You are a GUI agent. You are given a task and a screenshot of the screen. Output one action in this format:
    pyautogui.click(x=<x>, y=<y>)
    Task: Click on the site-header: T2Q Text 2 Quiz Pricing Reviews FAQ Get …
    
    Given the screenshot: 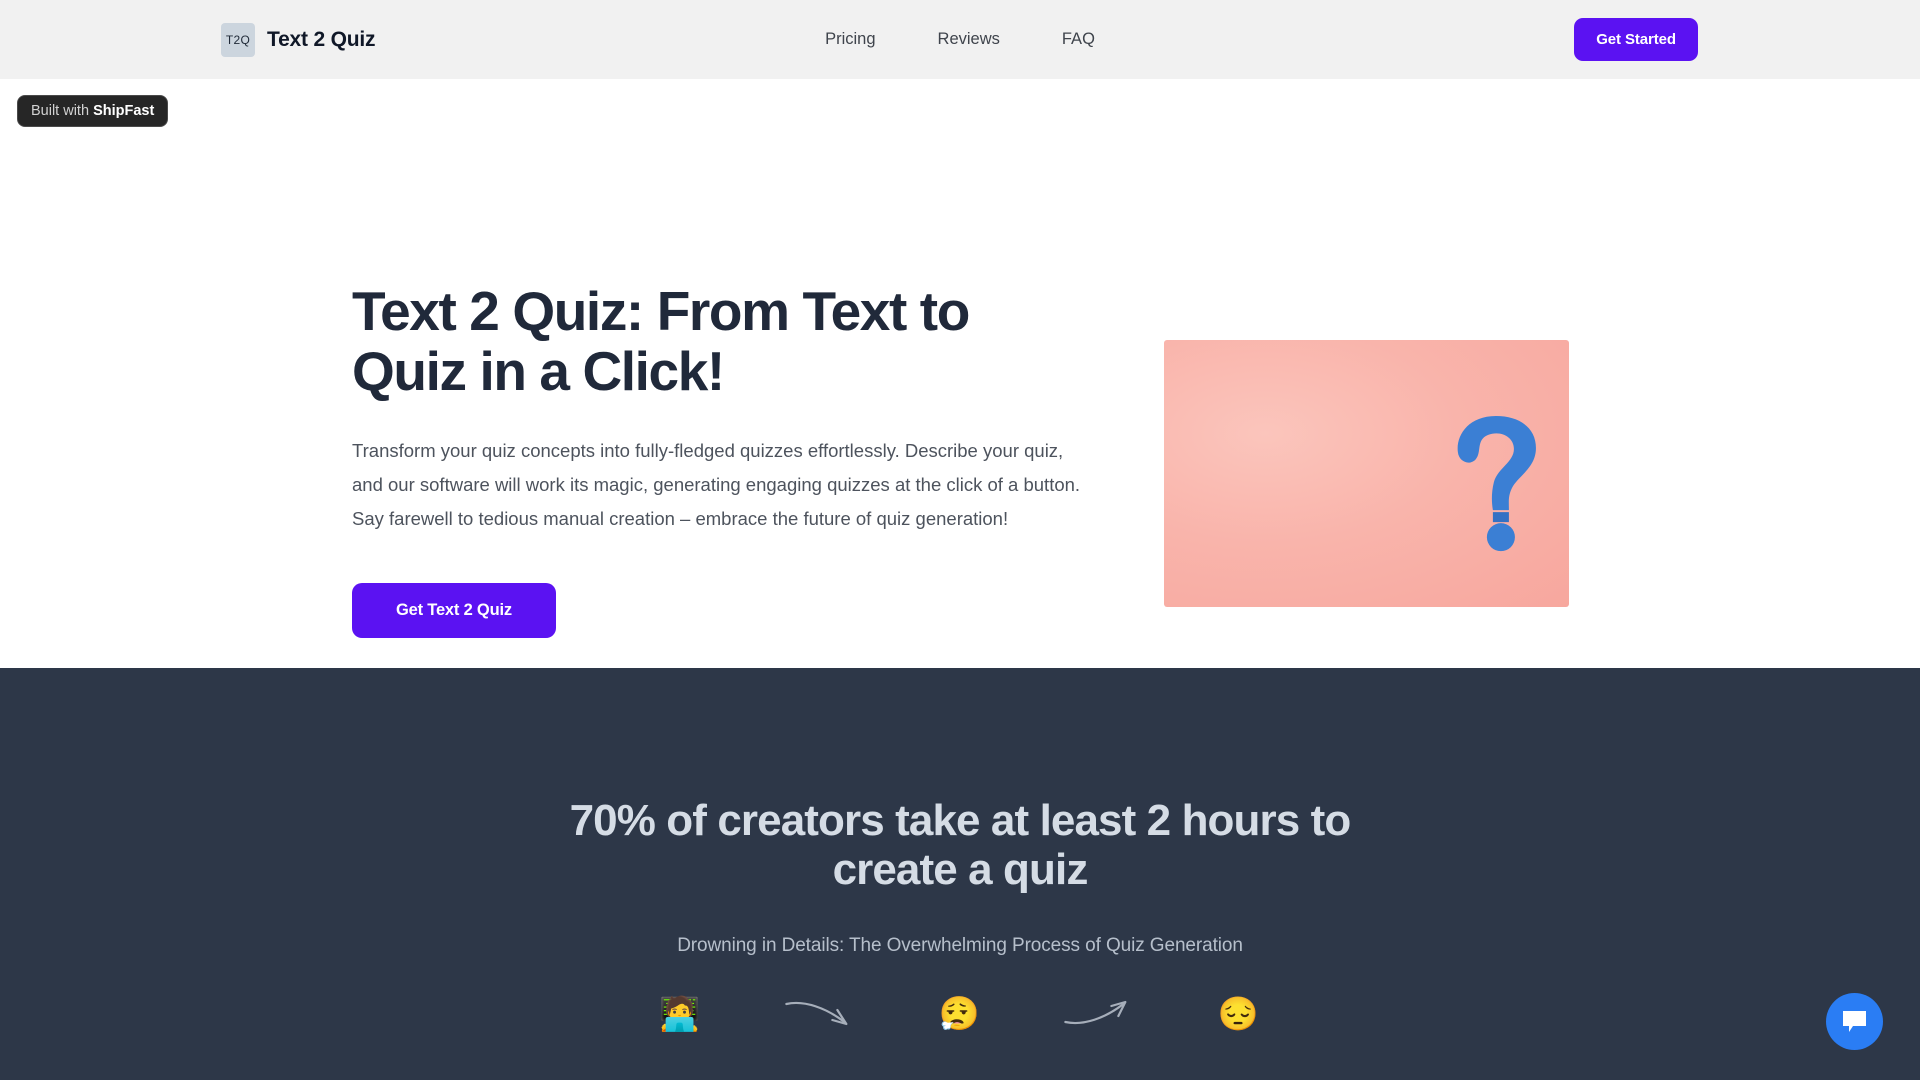 What is the action you would take?
    pyautogui.click(x=960, y=39)
    